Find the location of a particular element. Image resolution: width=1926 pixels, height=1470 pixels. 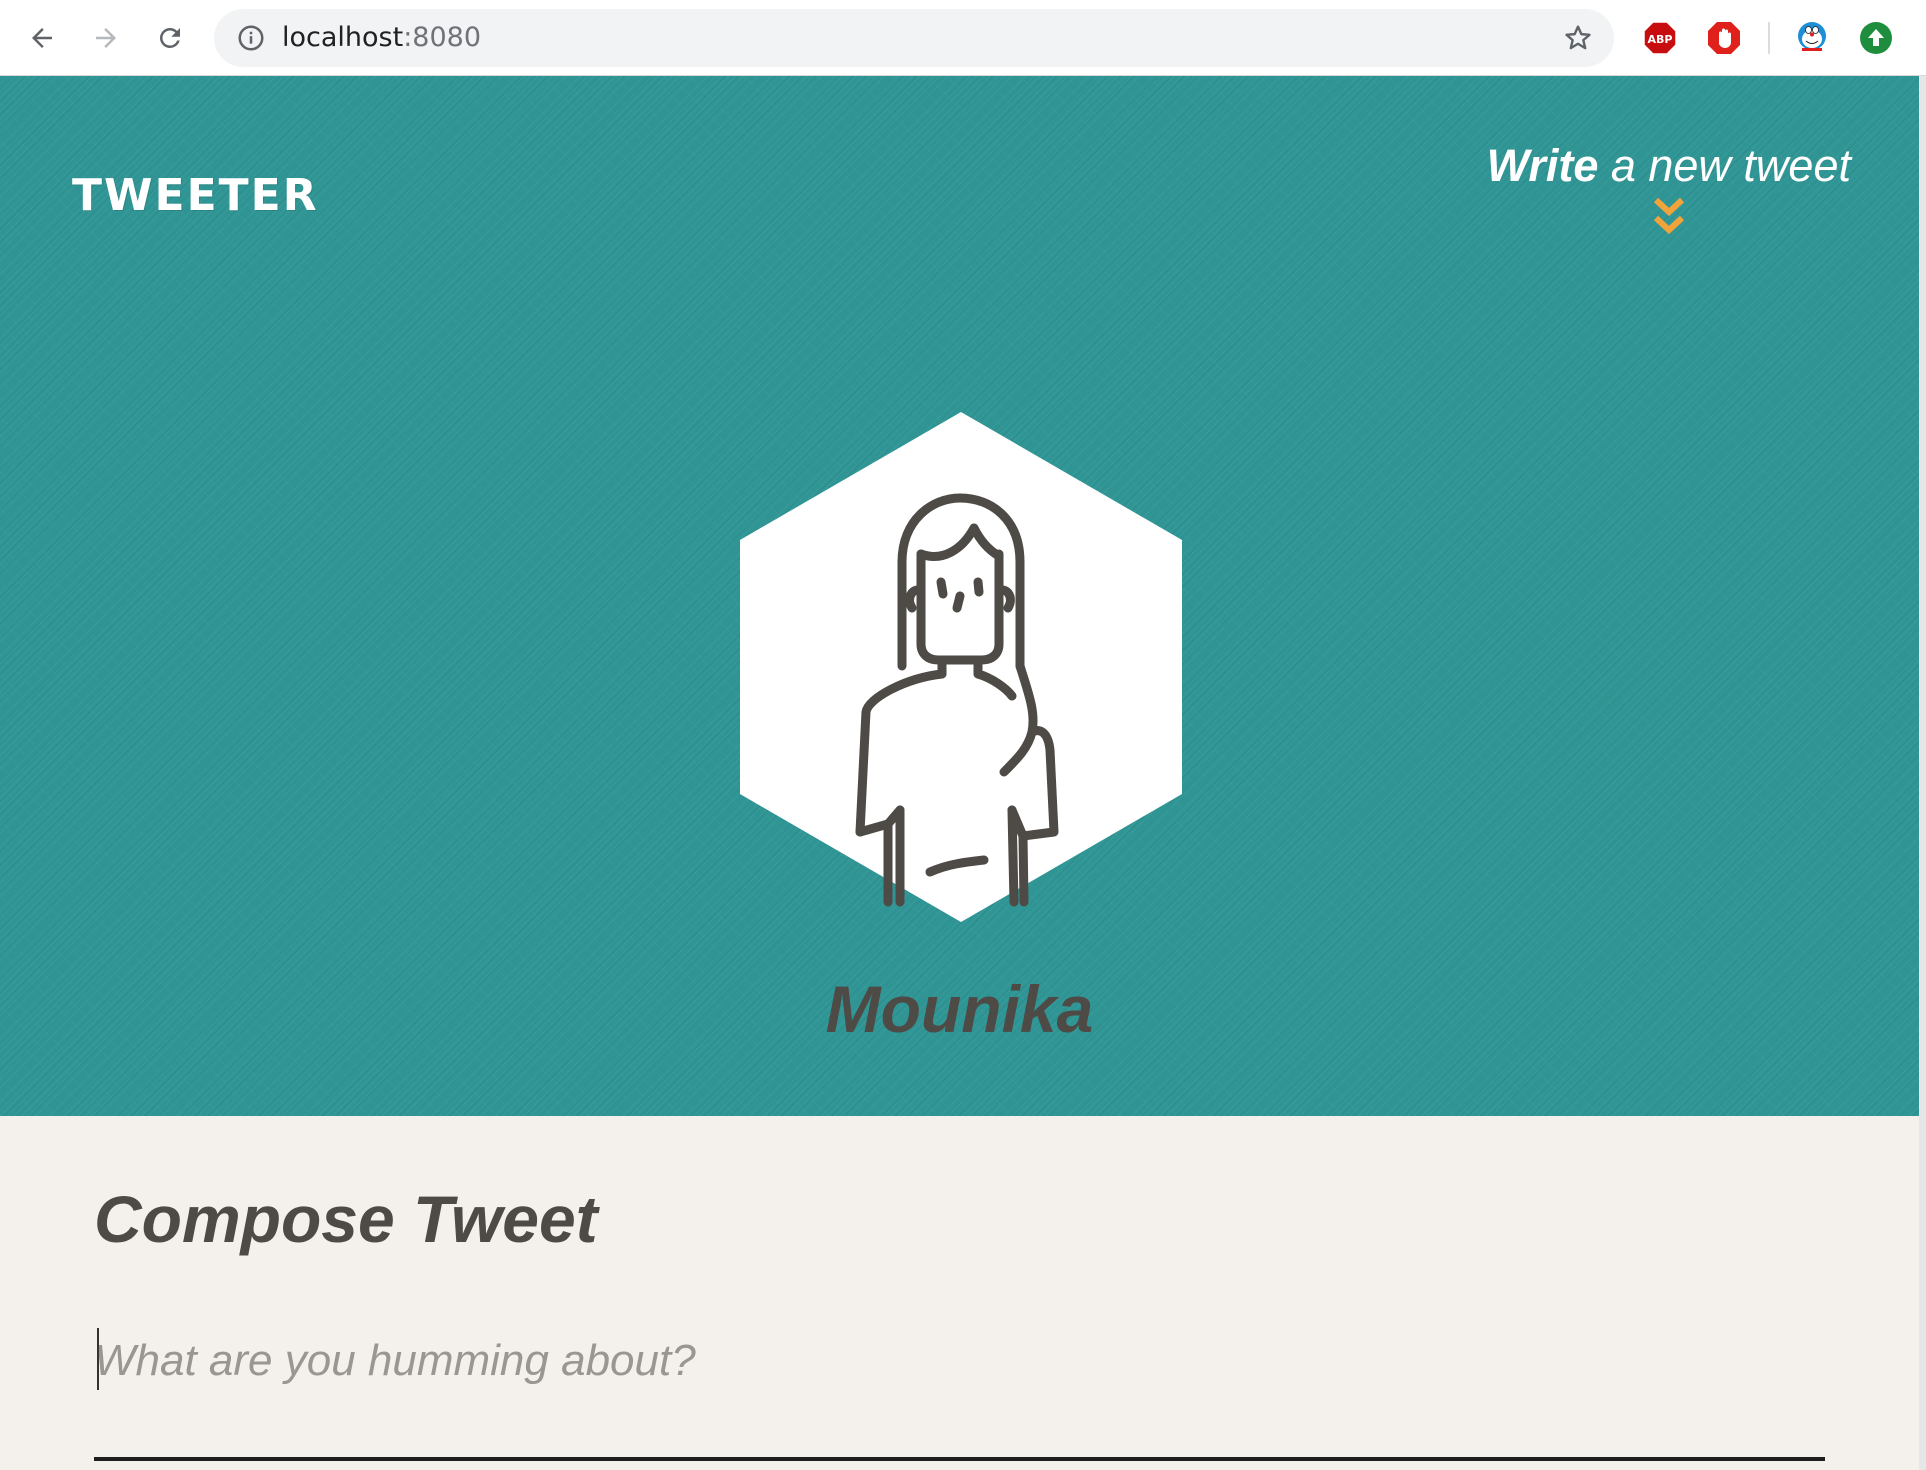

toolbar-divider is located at coordinates (1769, 38).